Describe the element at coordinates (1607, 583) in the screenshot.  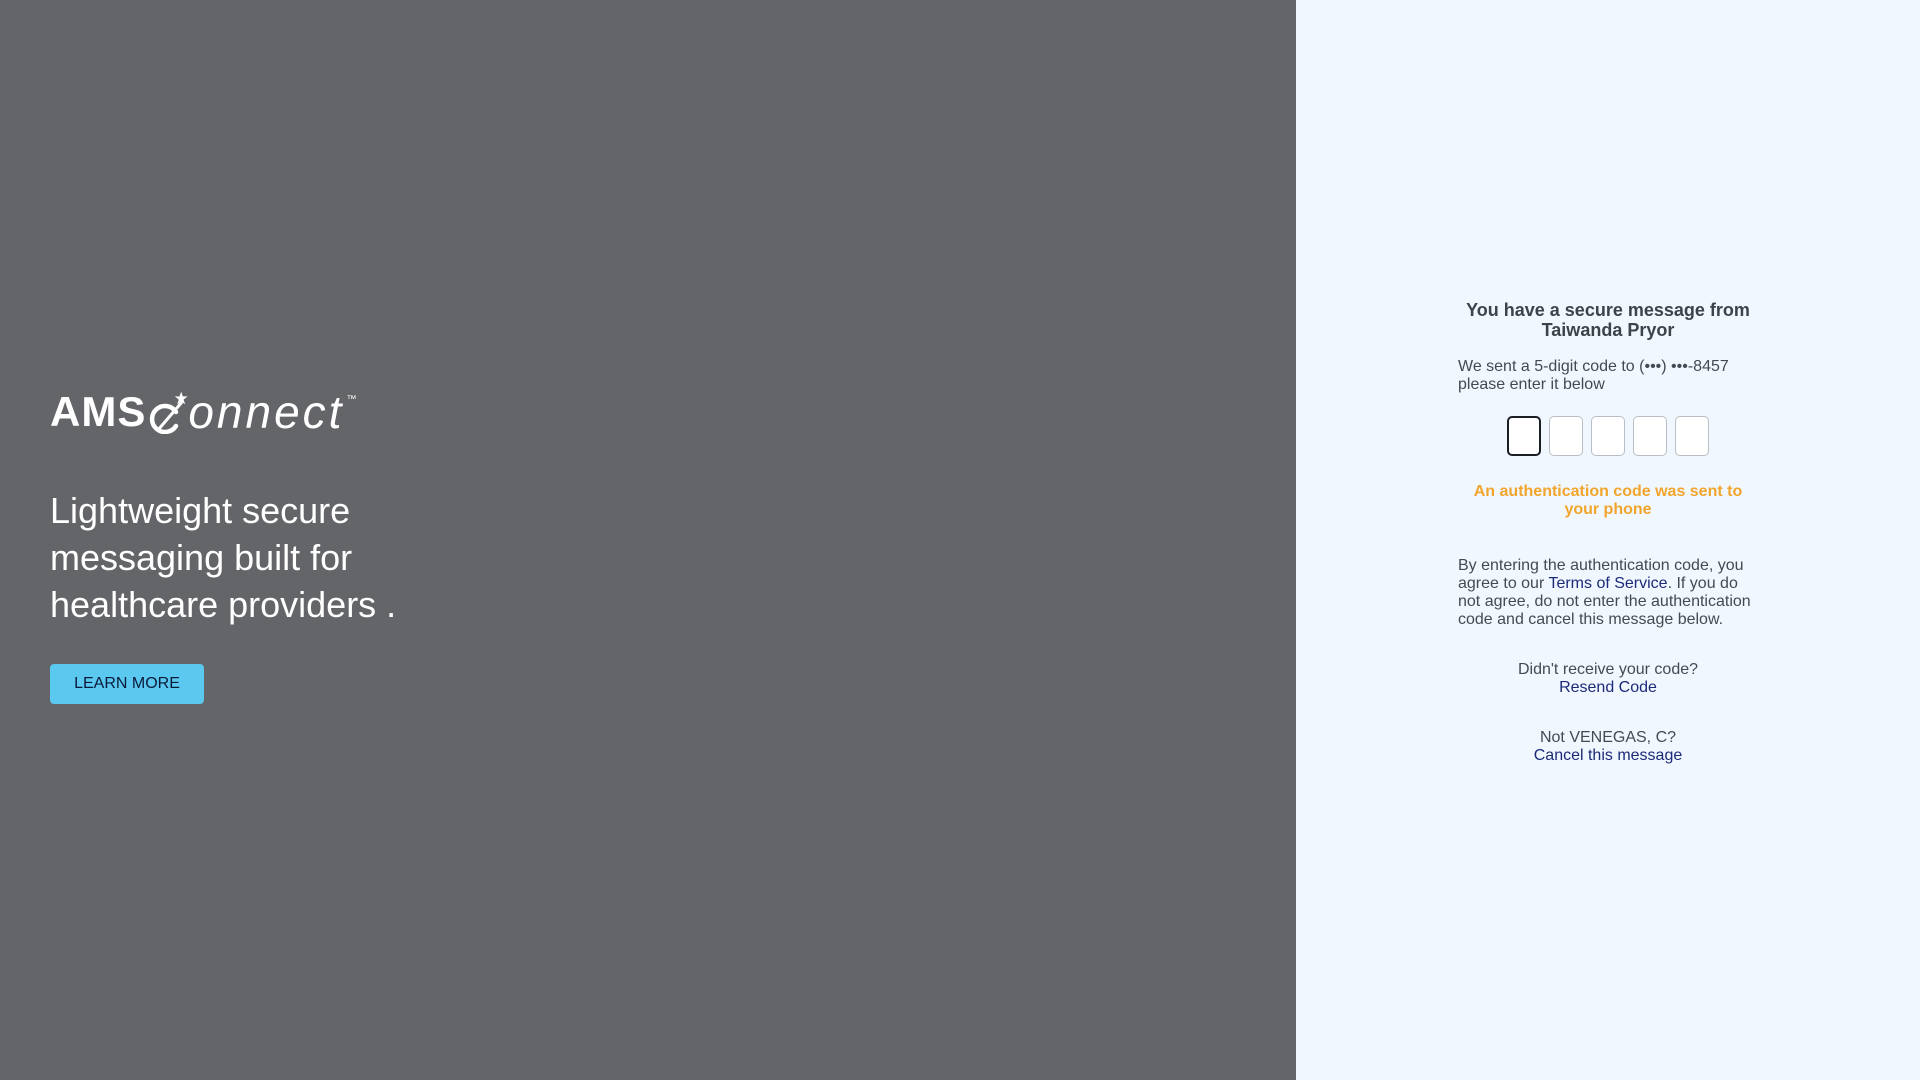
I see `terms-of-service-link: Terms of Service` at that location.